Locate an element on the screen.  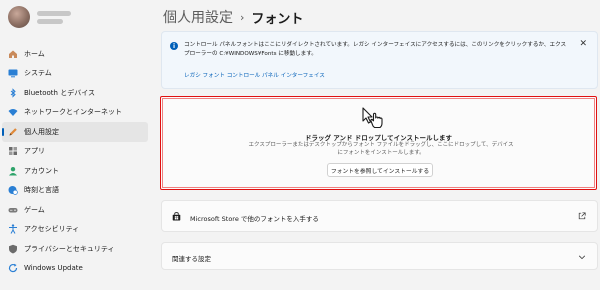
avatar is located at coordinates (19, 17).